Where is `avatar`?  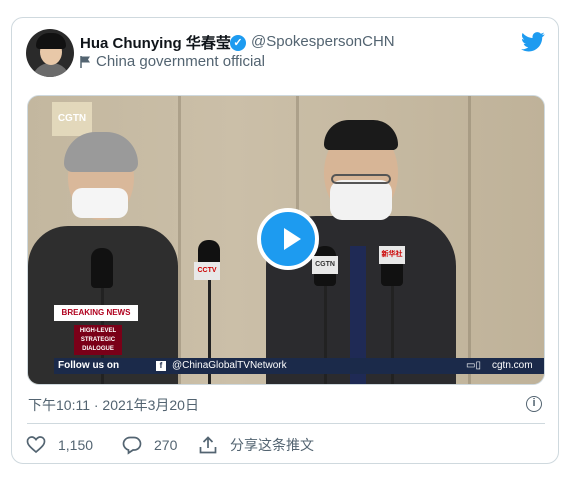 avatar is located at coordinates (50, 53).